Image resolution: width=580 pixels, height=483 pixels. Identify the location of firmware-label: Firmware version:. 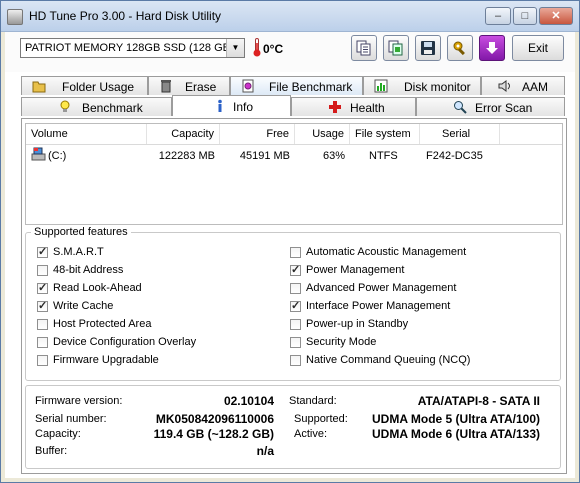
(79, 401).